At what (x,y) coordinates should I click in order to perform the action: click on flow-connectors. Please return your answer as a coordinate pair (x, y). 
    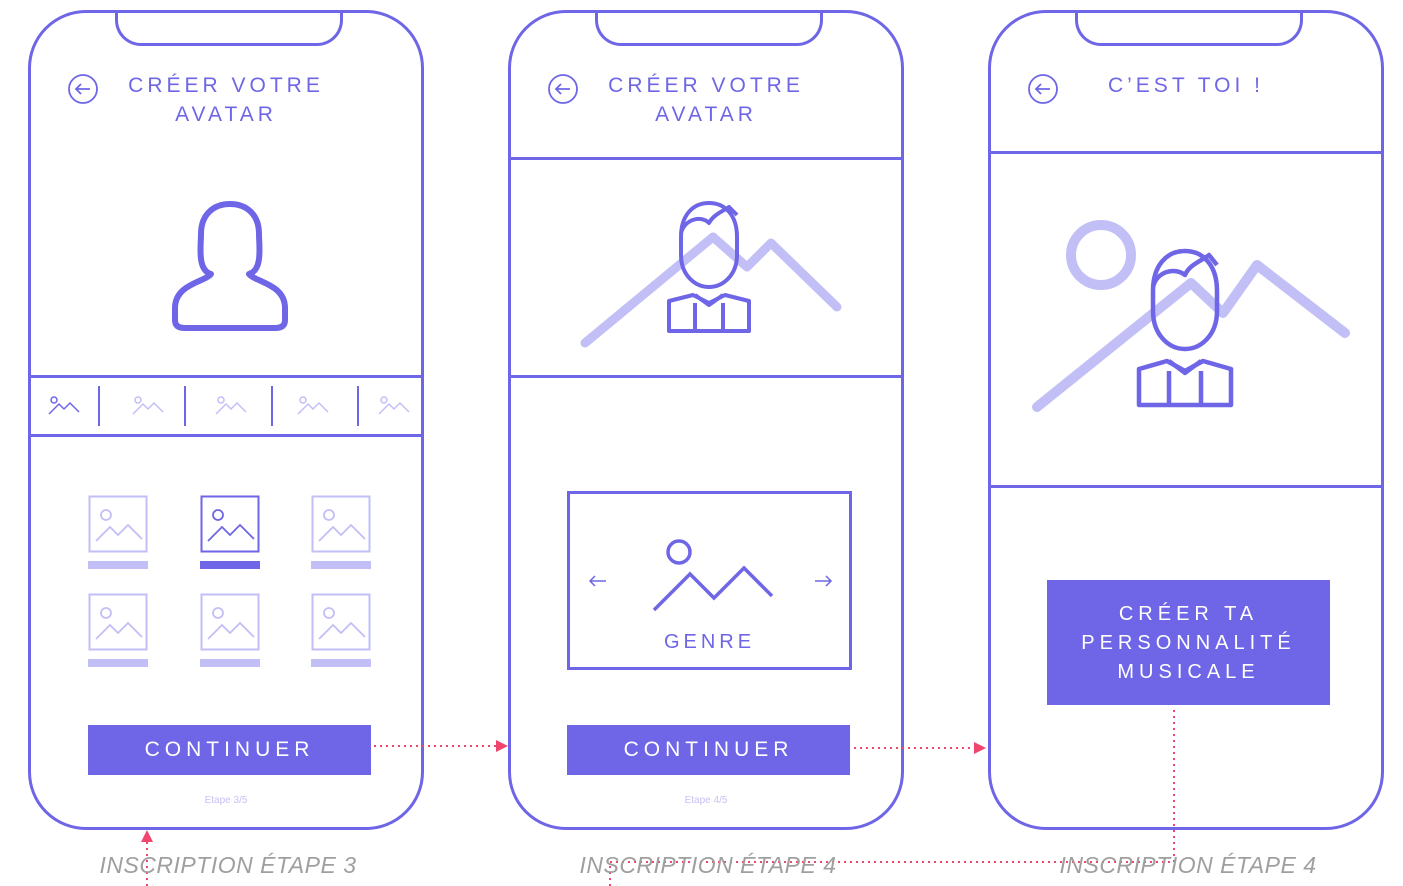
    Looking at the image, I should click on (658, 798).